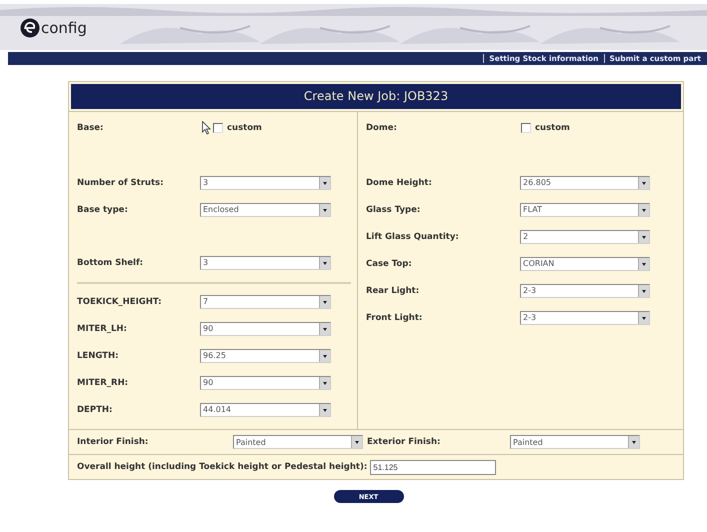  Describe the element at coordinates (98, 355) in the screenshot. I see `field-label: LENGTH:` at that location.